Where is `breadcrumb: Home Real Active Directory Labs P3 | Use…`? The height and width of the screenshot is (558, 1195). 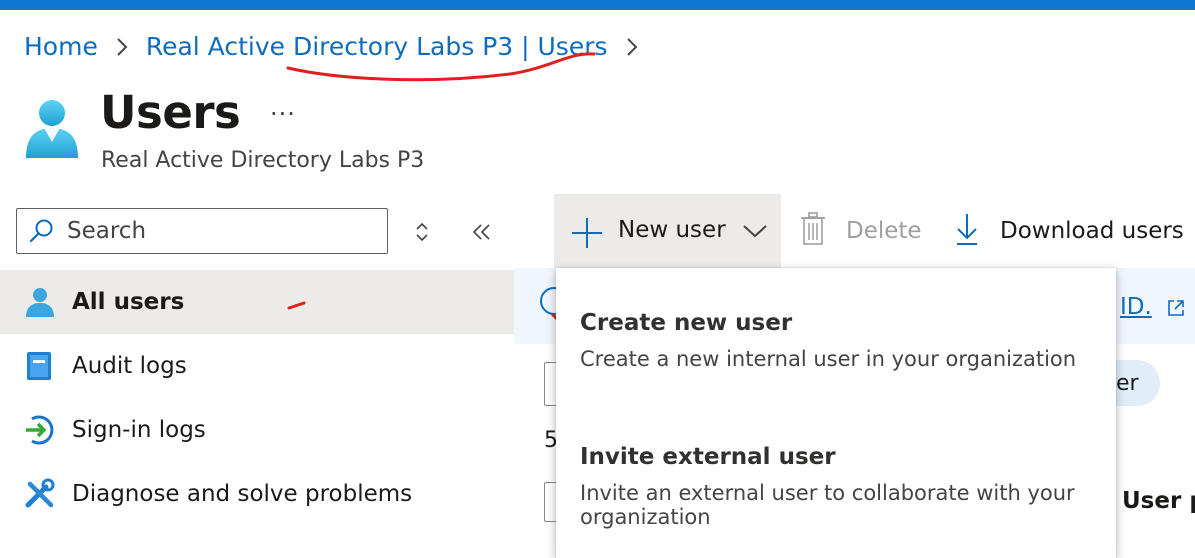
breadcrumb: Home Real Active Directory Labs P3 | Use… is located at coordinates (340, 46).